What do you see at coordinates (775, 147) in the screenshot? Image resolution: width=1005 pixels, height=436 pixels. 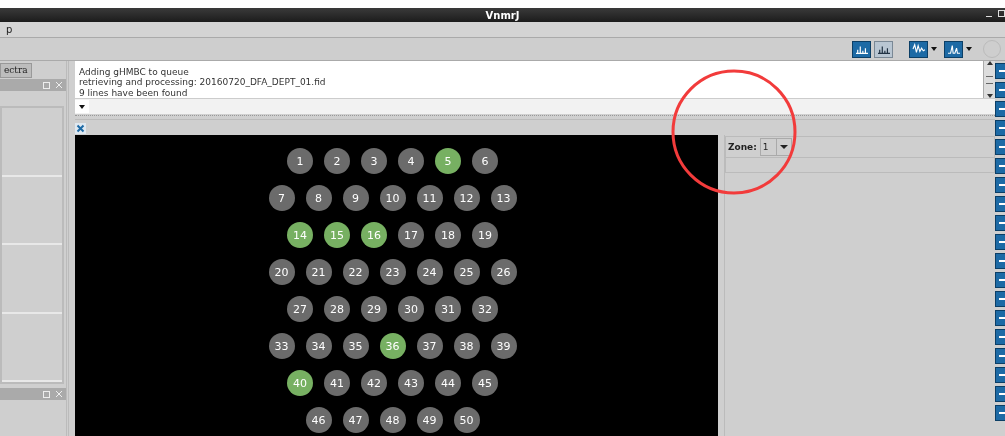 I see `zone-dropdown: 1` at bounding box center [775, 147].